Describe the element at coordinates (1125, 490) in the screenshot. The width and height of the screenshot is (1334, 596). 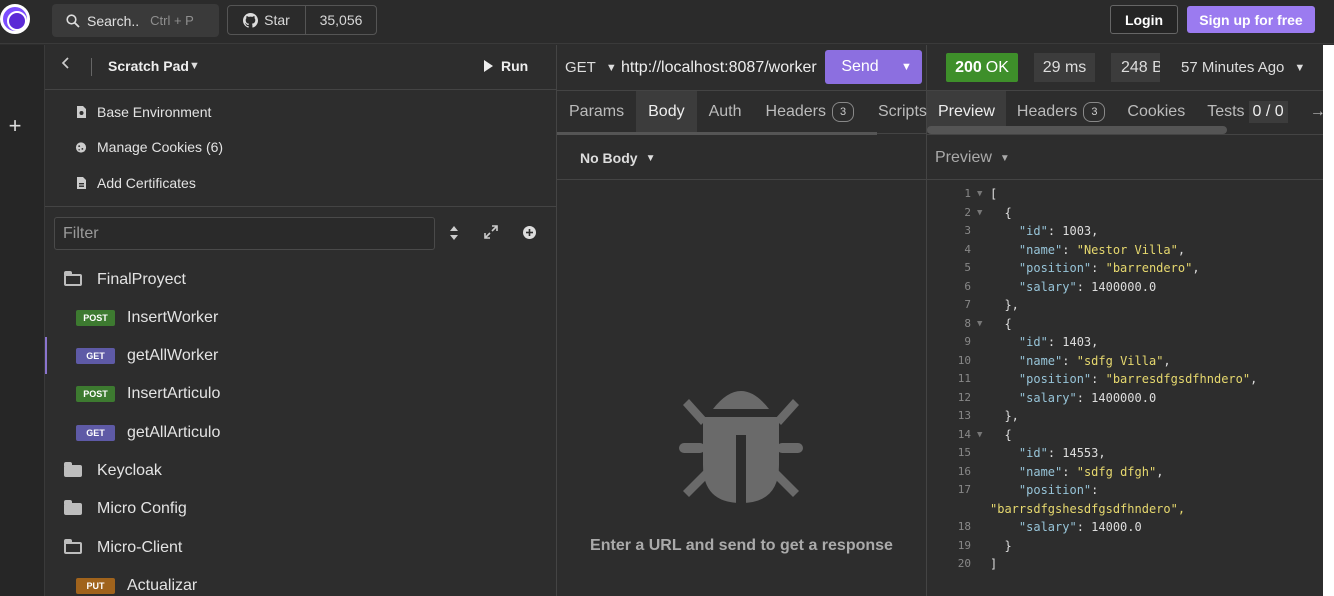
I see `code-line: 17 "position":` at that location.